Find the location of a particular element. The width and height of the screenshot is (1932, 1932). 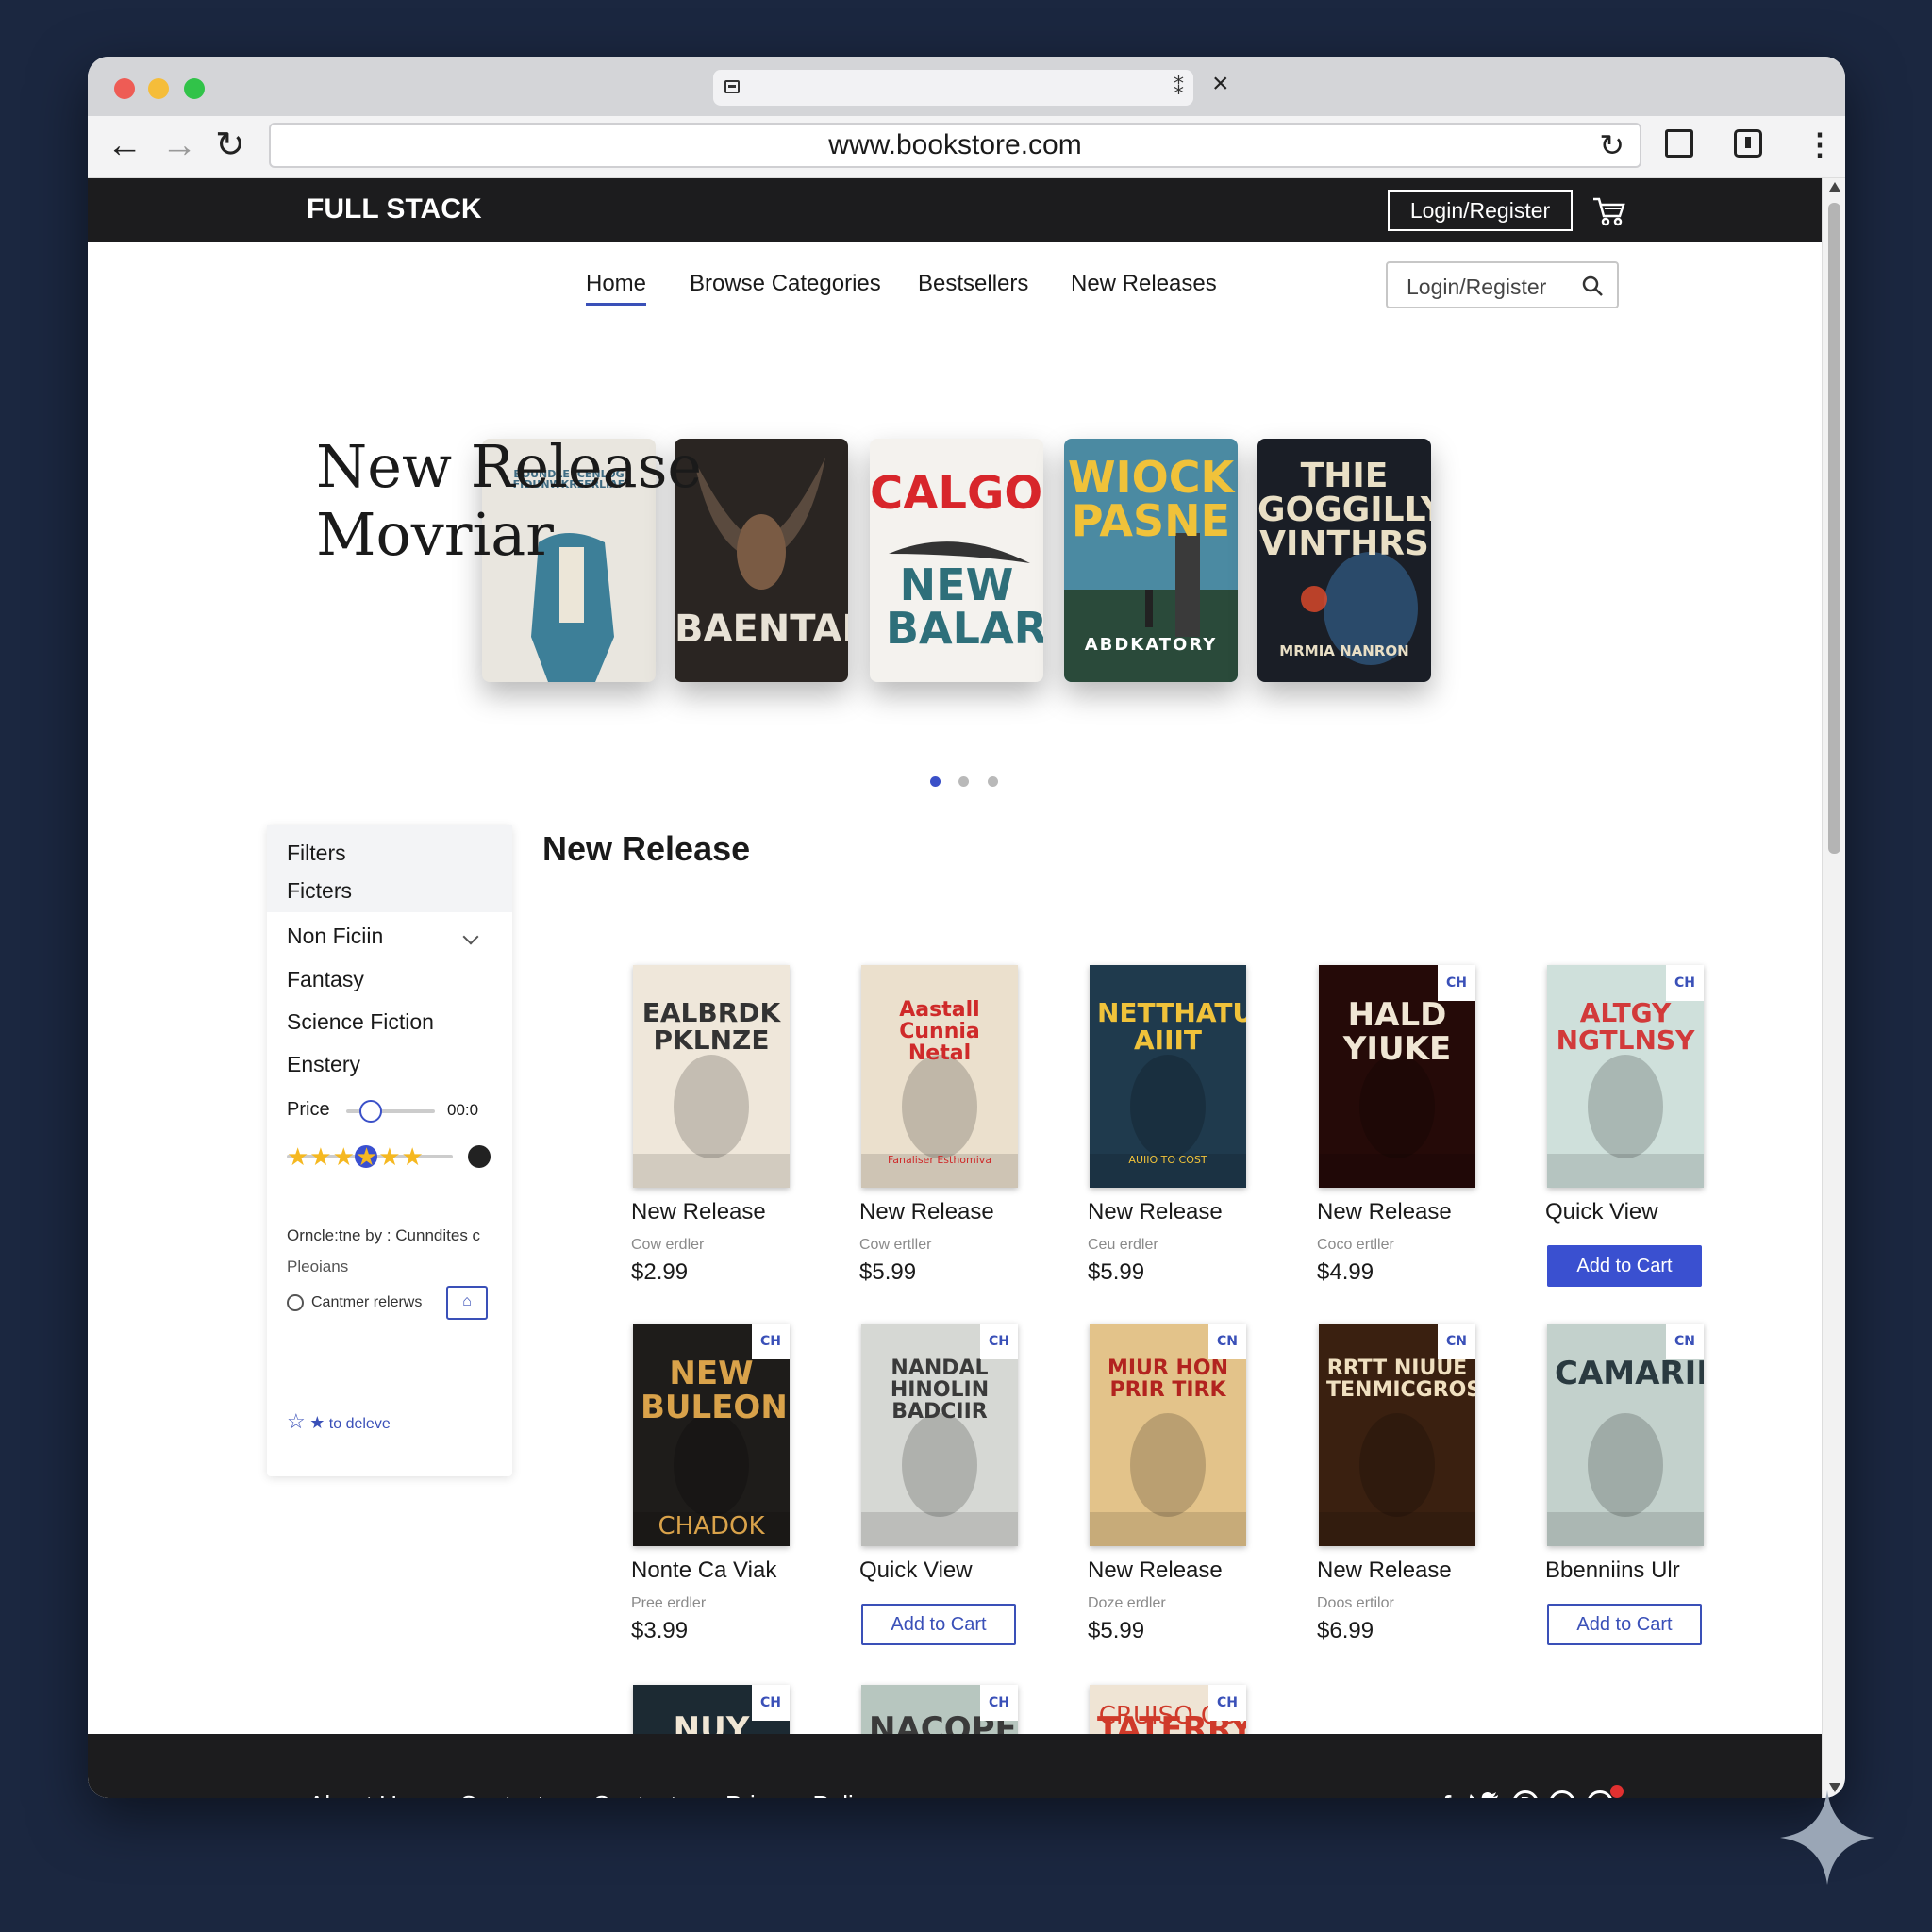

book-cover-title: EALBRDK PKLNZE is located at coordinates (711, 1027).